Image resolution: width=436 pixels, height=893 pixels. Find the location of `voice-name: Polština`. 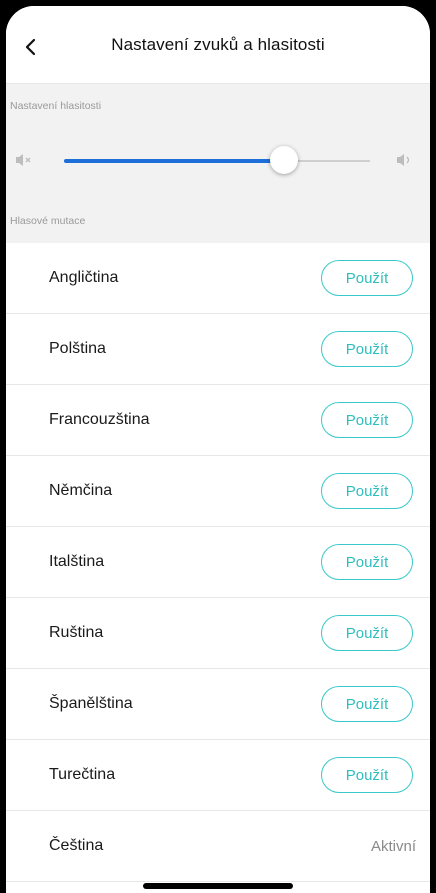

voice-name: Polština is located at coordinates (77, 348).